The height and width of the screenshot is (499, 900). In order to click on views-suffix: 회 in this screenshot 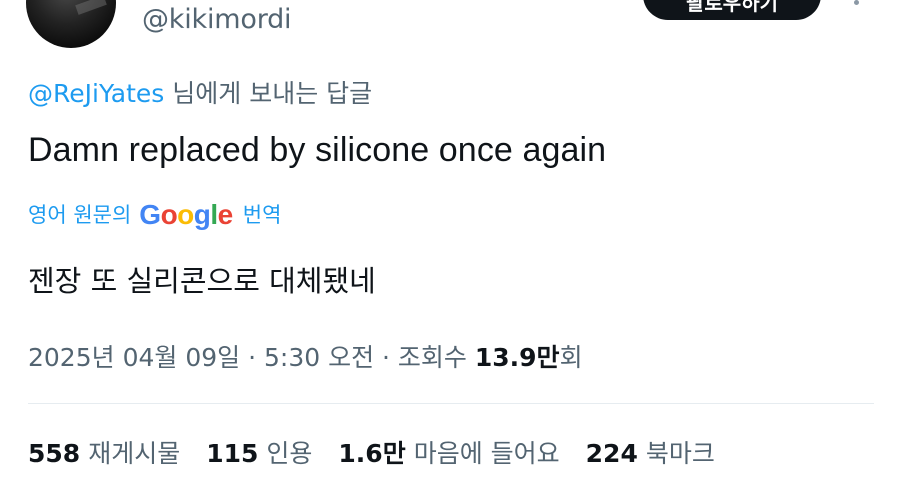, I will do `click(571, 357)`.